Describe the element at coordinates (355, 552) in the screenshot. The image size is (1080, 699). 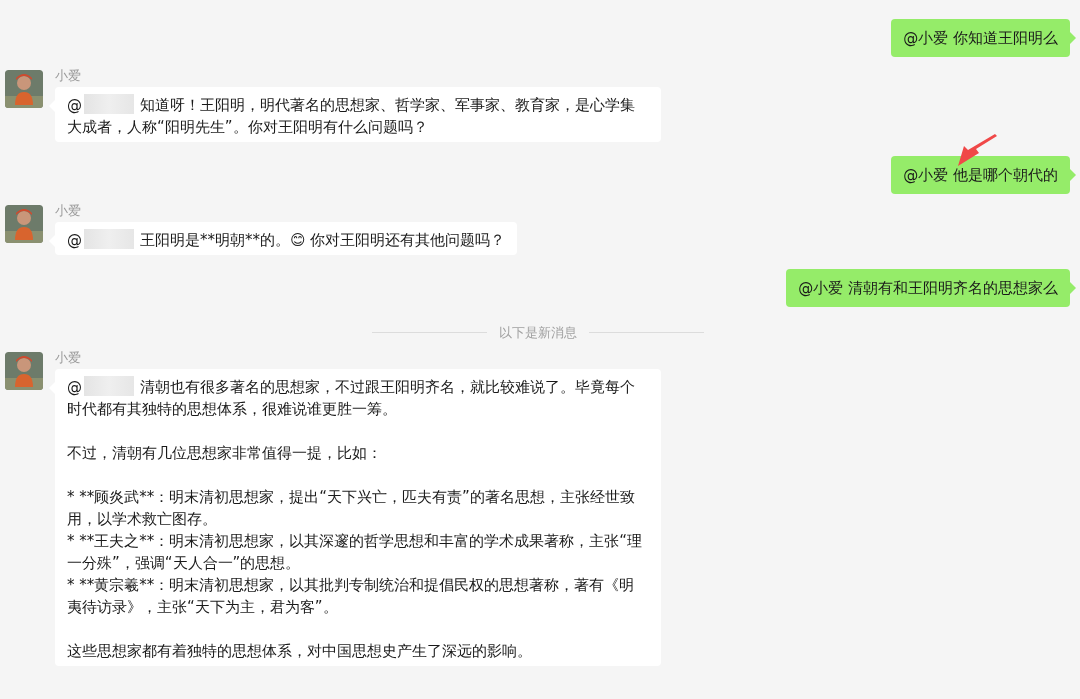
I see `message-text: * **王夫之**：明末清初思想家，以其深邃的哲学思想和丰富的学术成果著称，主张“理一分殊”，强调“天人合一”的思想。` at that location.